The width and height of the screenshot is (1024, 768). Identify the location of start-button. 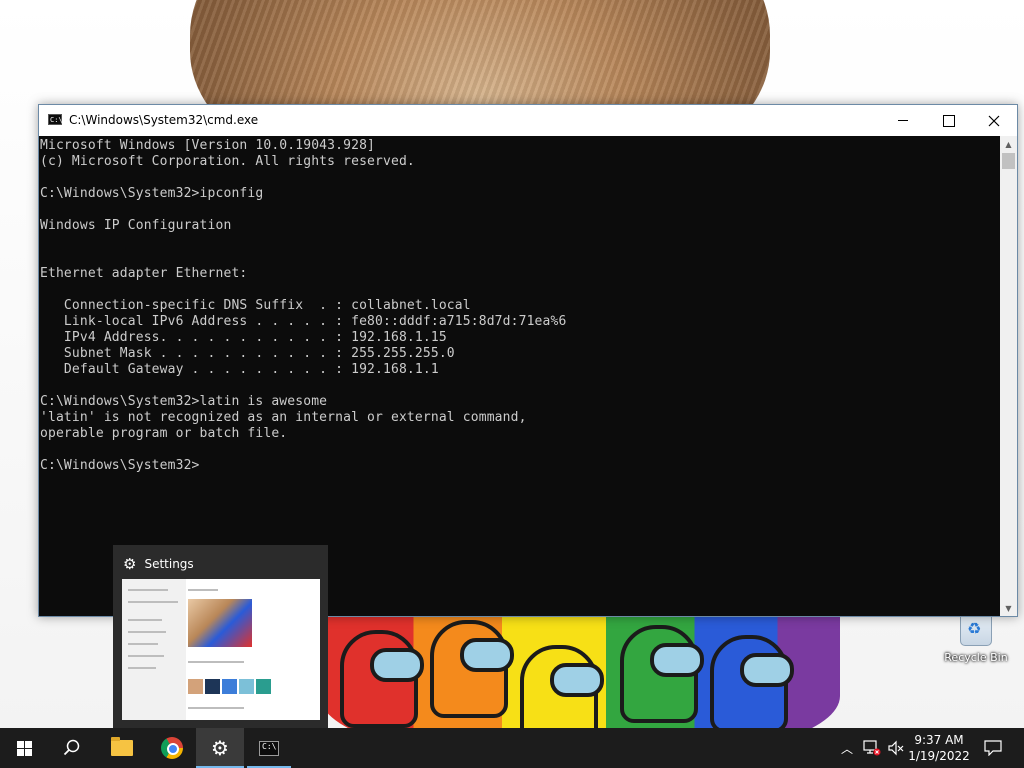
(24, 748).